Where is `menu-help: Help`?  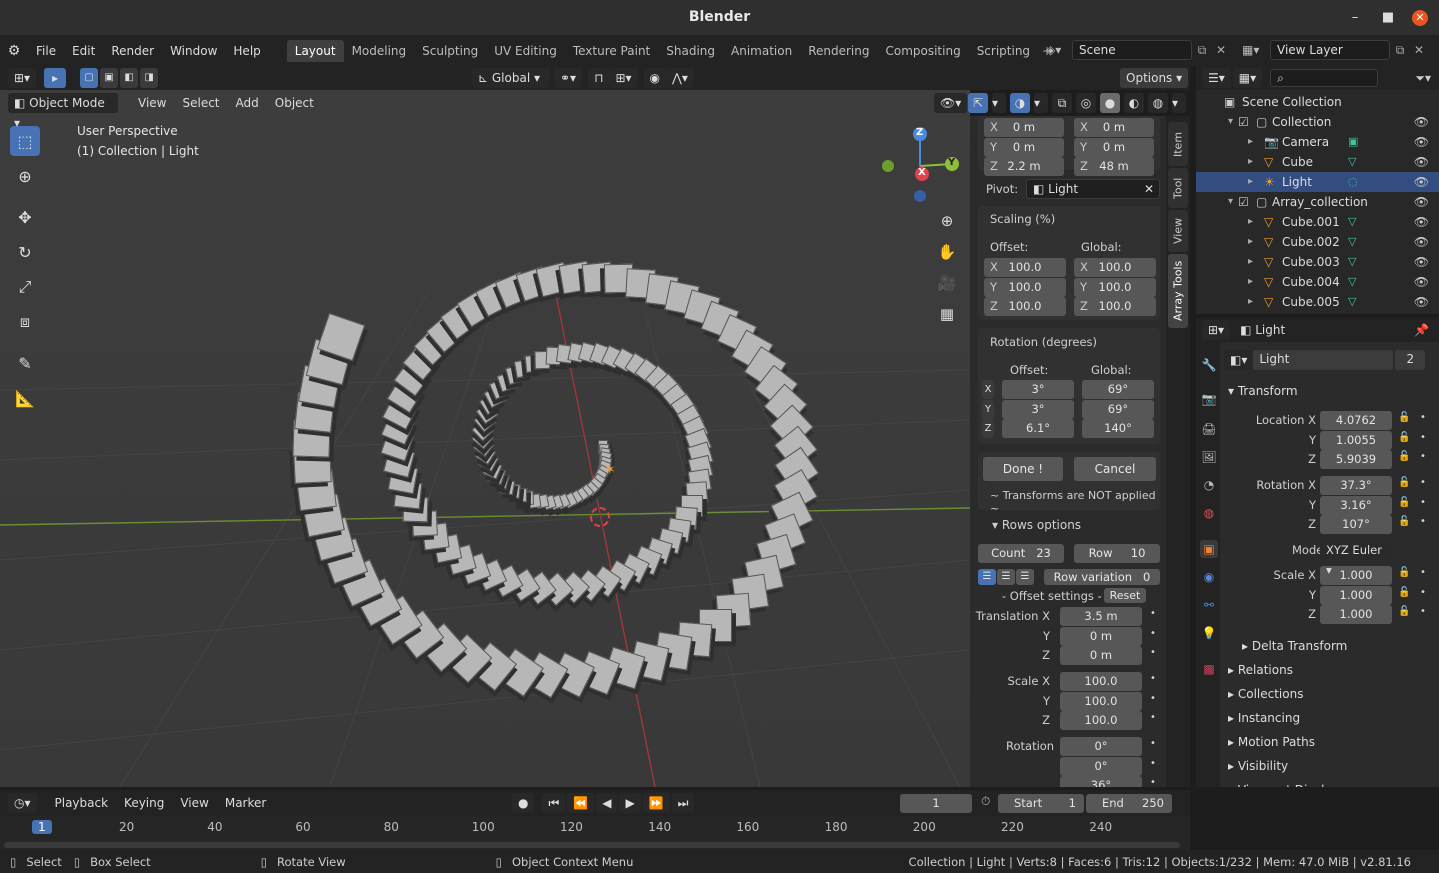
menu-help: Help is located at coordinates (246, 51).